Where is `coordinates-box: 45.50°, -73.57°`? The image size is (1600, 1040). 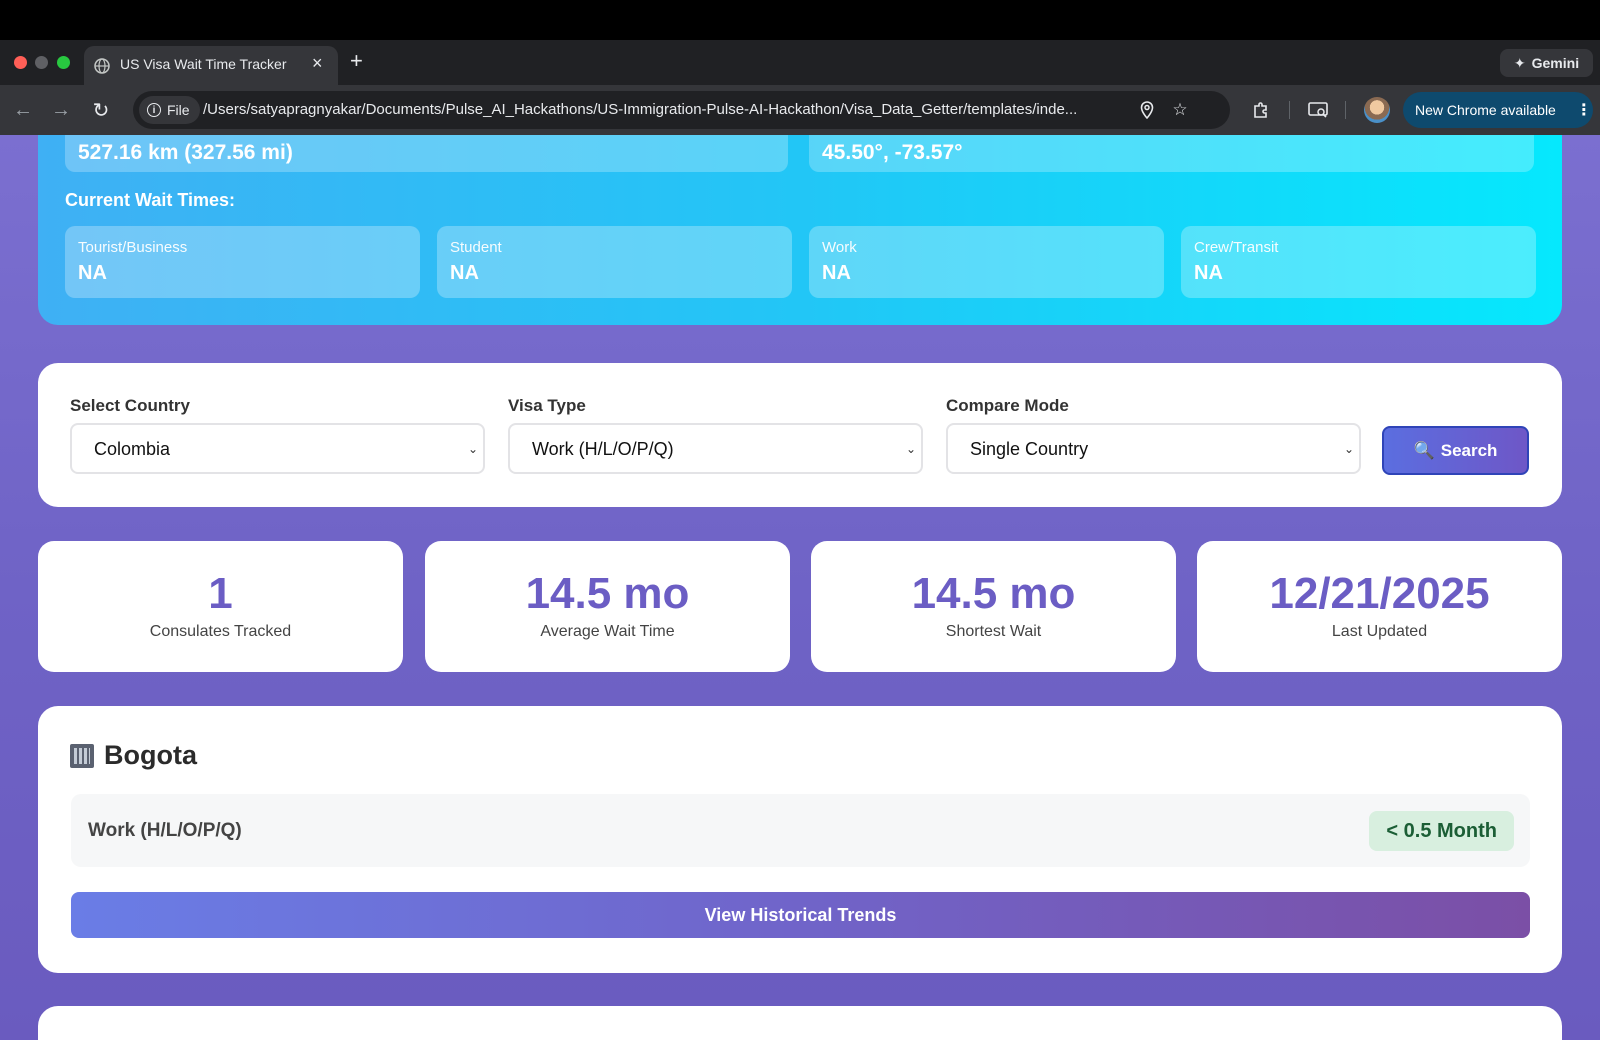 coordinates-box: 45.50°, -73.57° is located at coordinates (1171, 153).